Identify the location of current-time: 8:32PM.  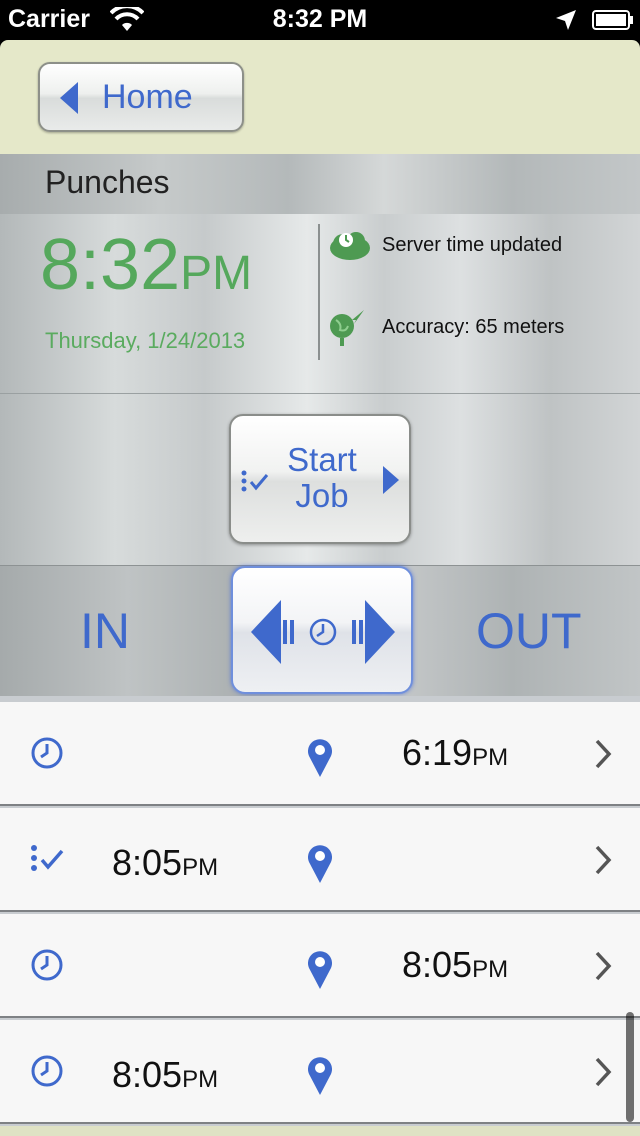
(146, 265).